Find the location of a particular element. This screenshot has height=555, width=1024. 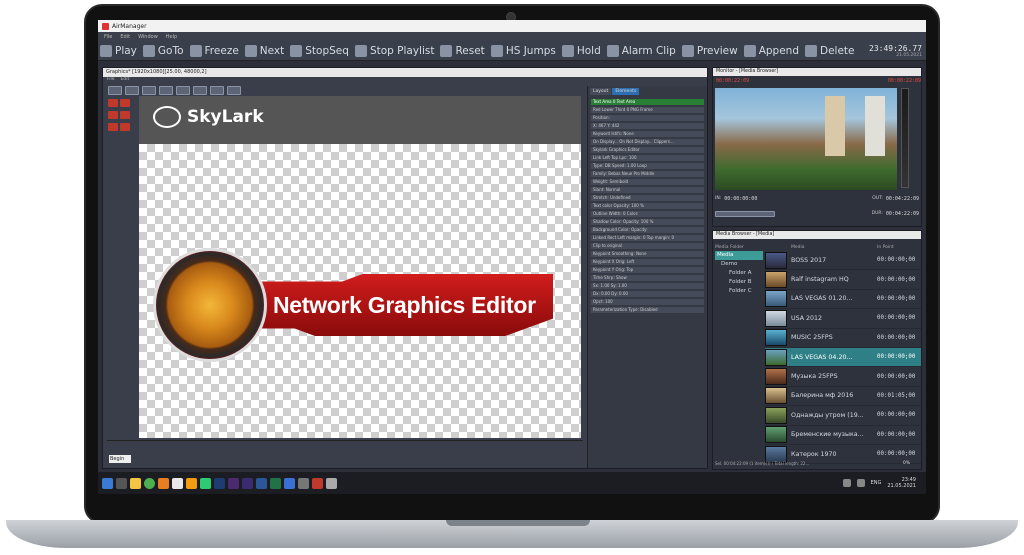

property-row: X: 467 Y: 442 is located at coordinates (647, 126).